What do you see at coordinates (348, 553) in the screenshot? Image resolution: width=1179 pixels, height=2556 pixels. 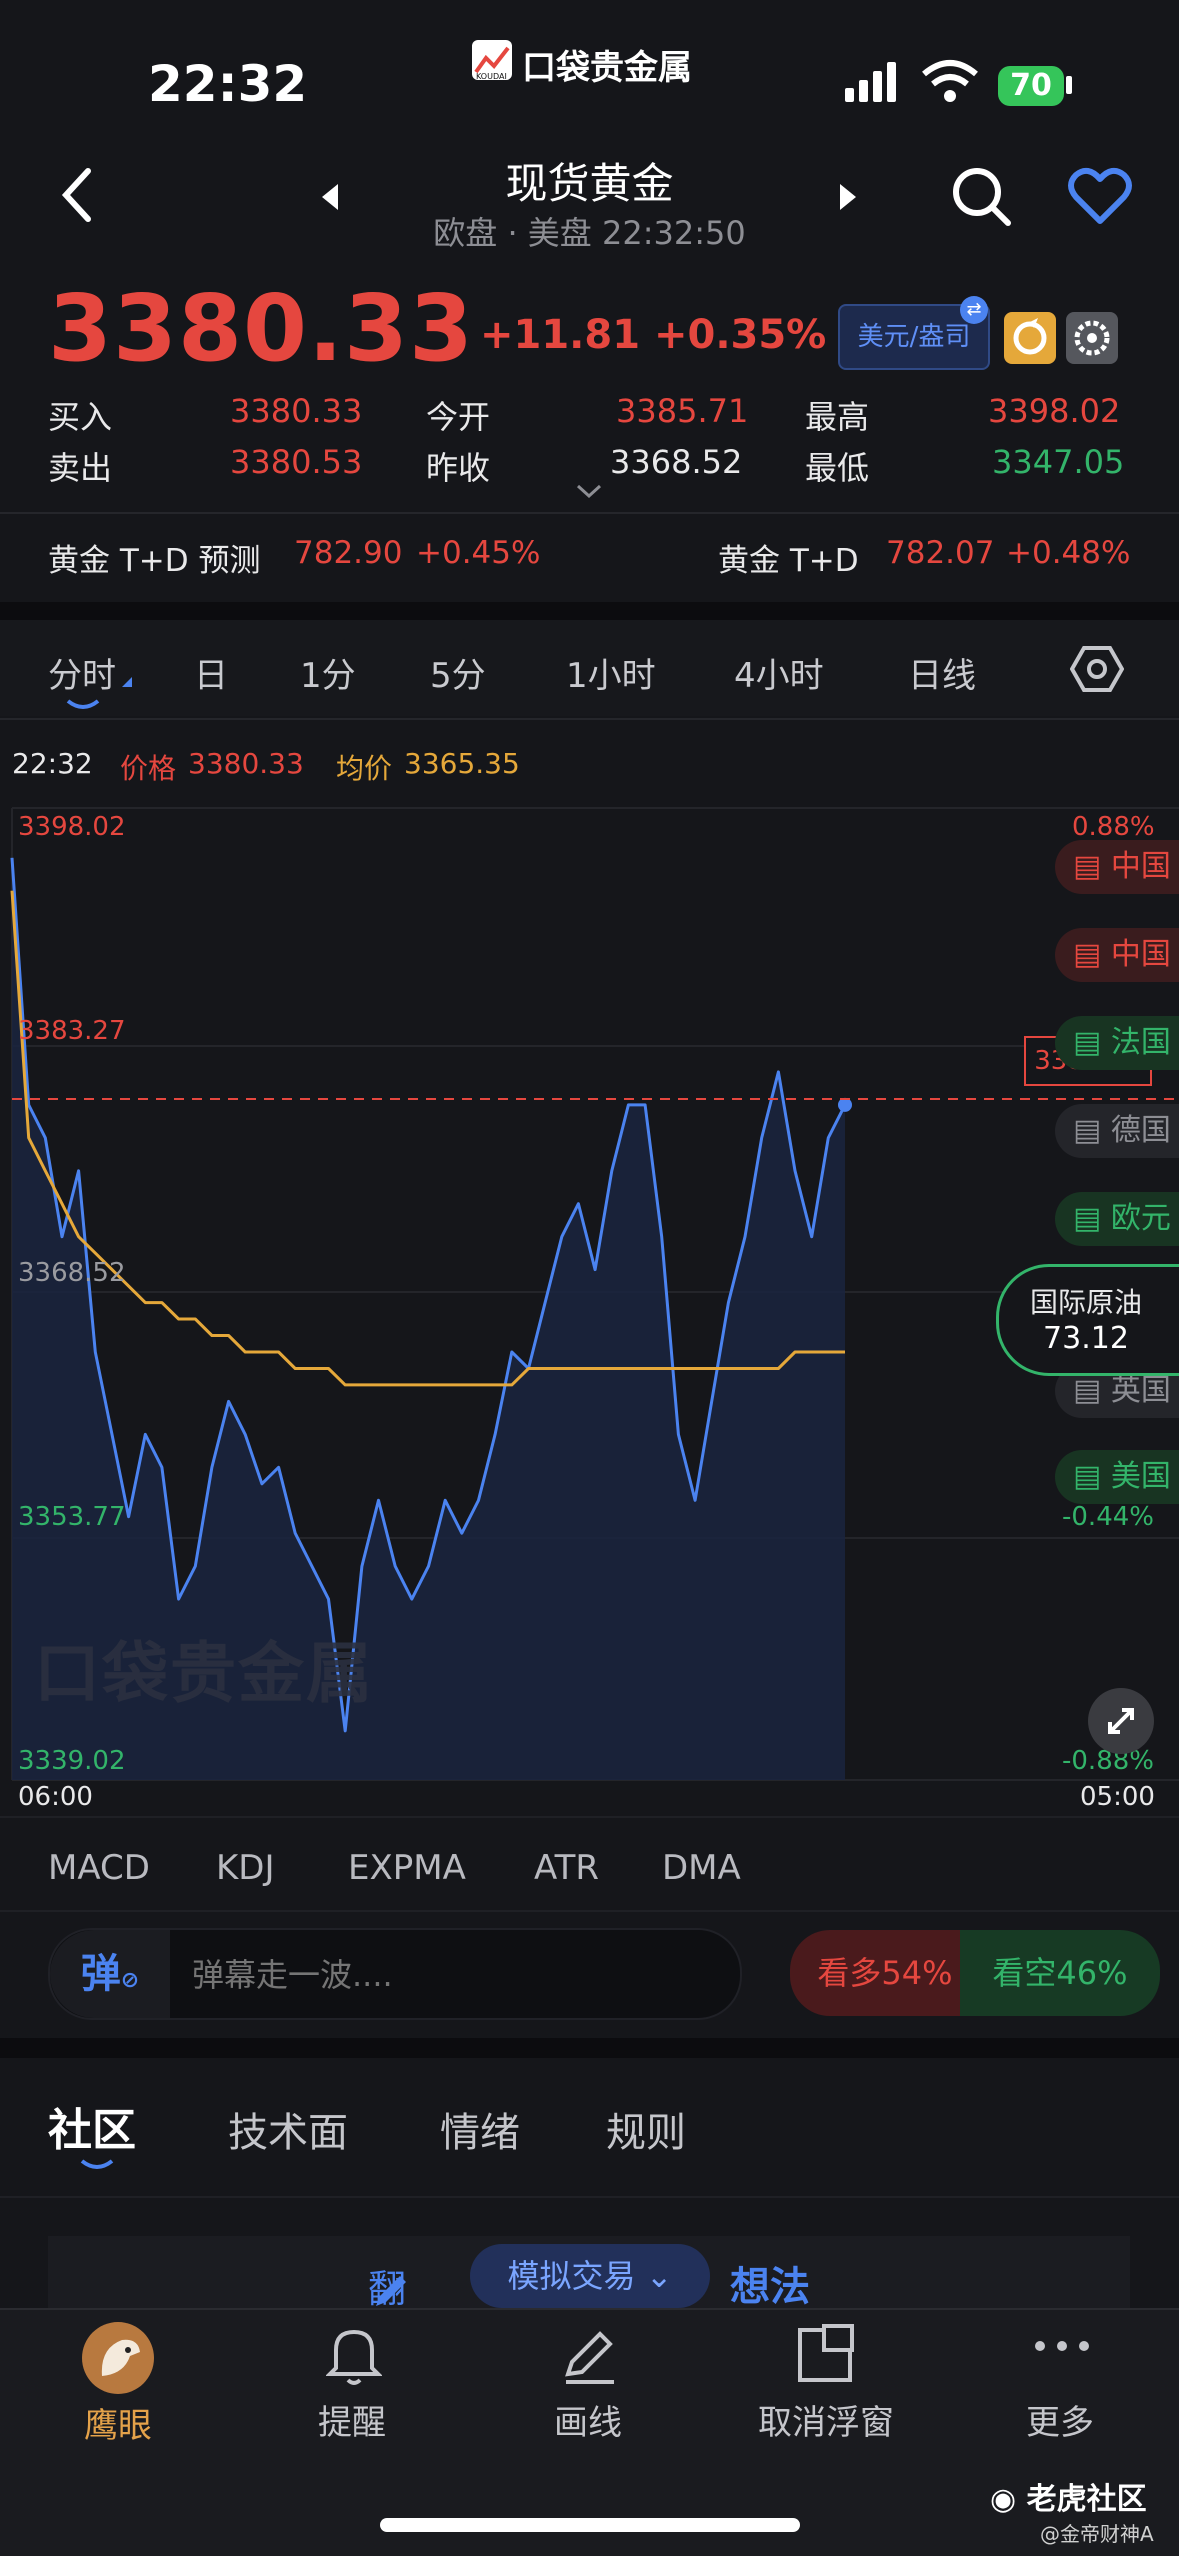 I see `td-forecast-value: 782.90` at bounding box center [348, 553].